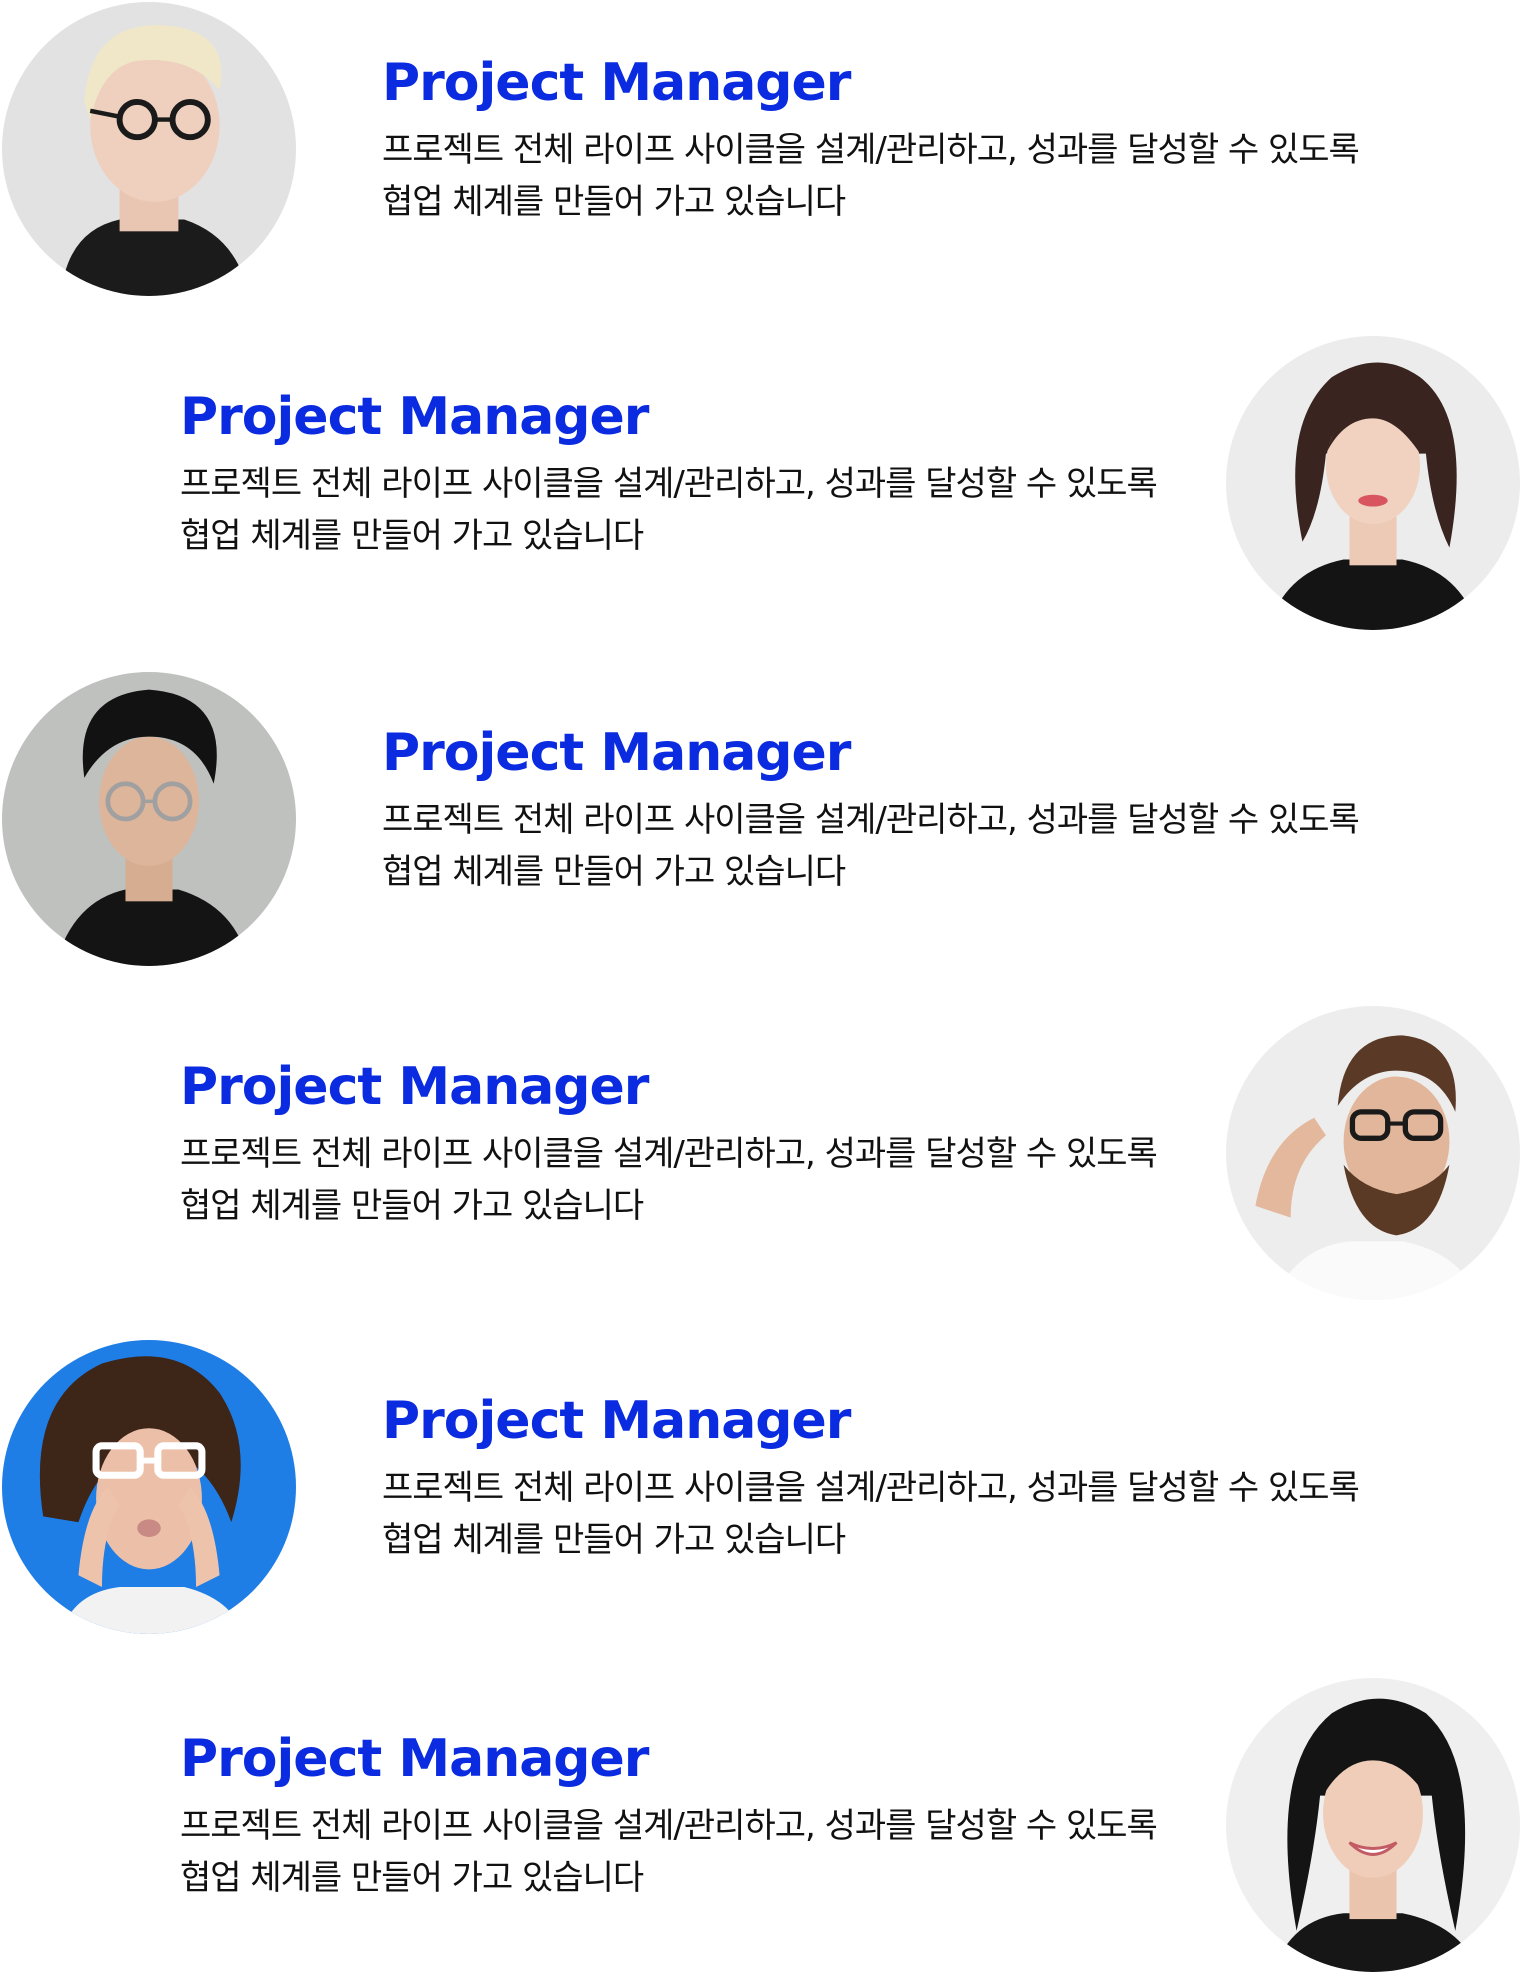 The width and height of the screenshot is (1530, 1980). I want to click on man-glasses-black-hair-photo, so click(149, 819).